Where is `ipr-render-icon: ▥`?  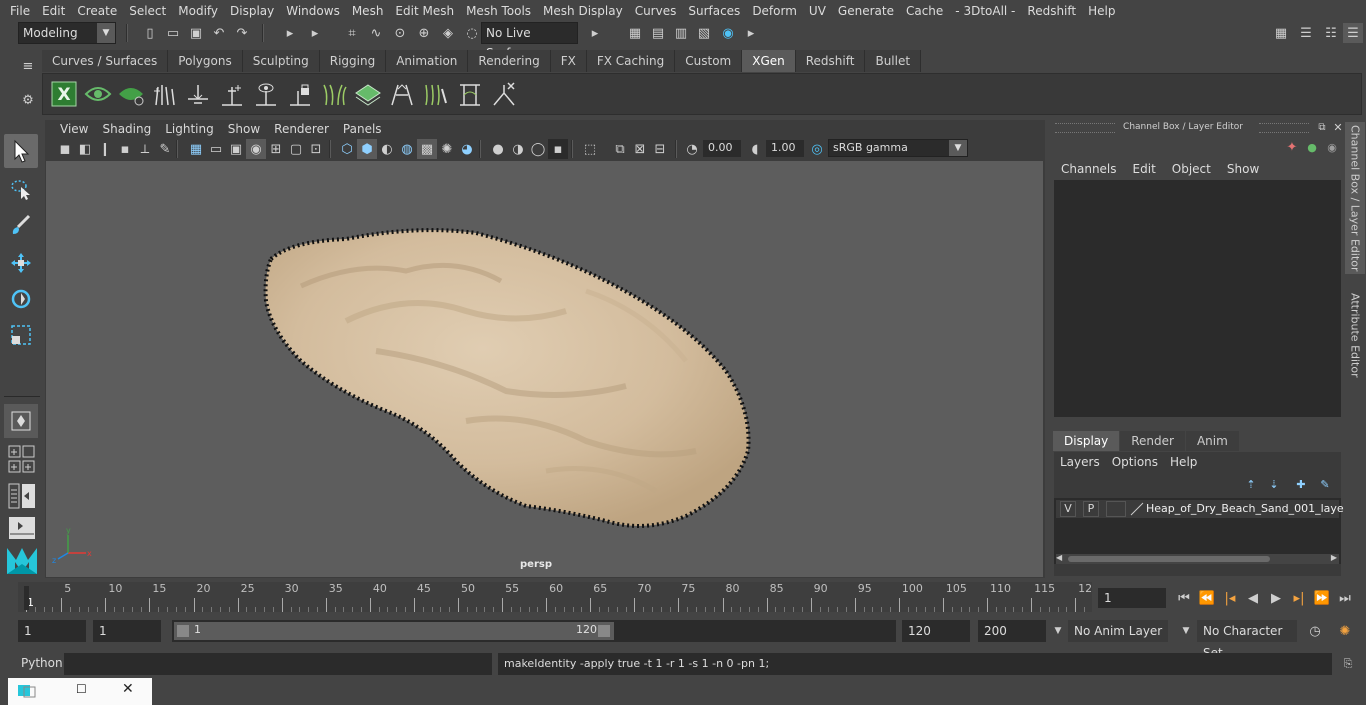
ipr-render-icon: ▥ is located at coordinates (681, 33).